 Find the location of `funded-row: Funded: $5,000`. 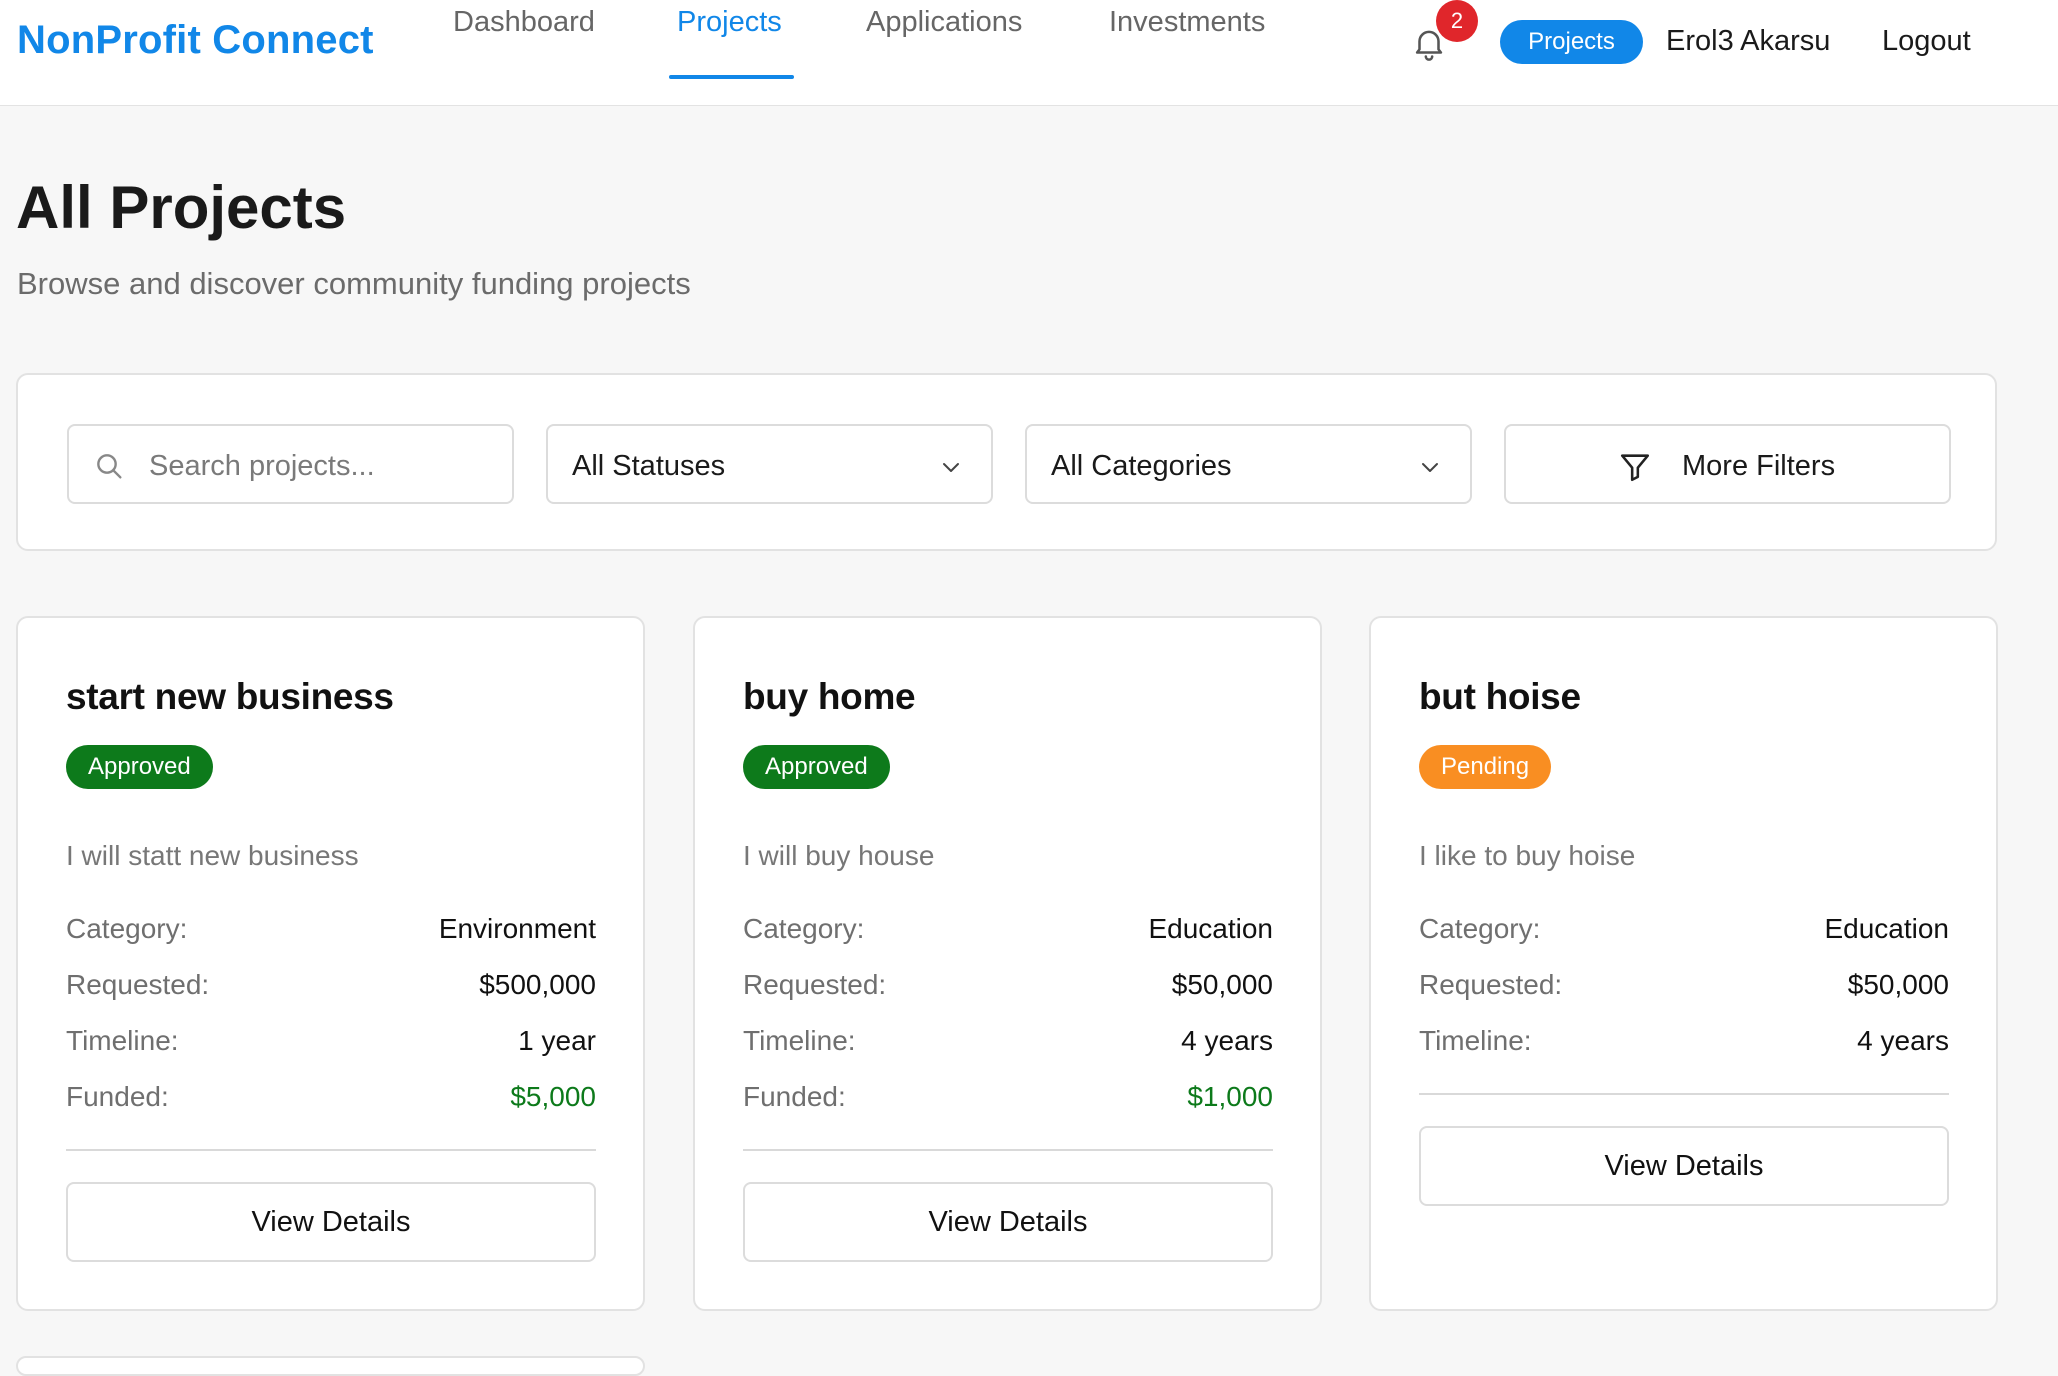

funded-row: Funded: $5,000 is located at coordinates (331, 1101).